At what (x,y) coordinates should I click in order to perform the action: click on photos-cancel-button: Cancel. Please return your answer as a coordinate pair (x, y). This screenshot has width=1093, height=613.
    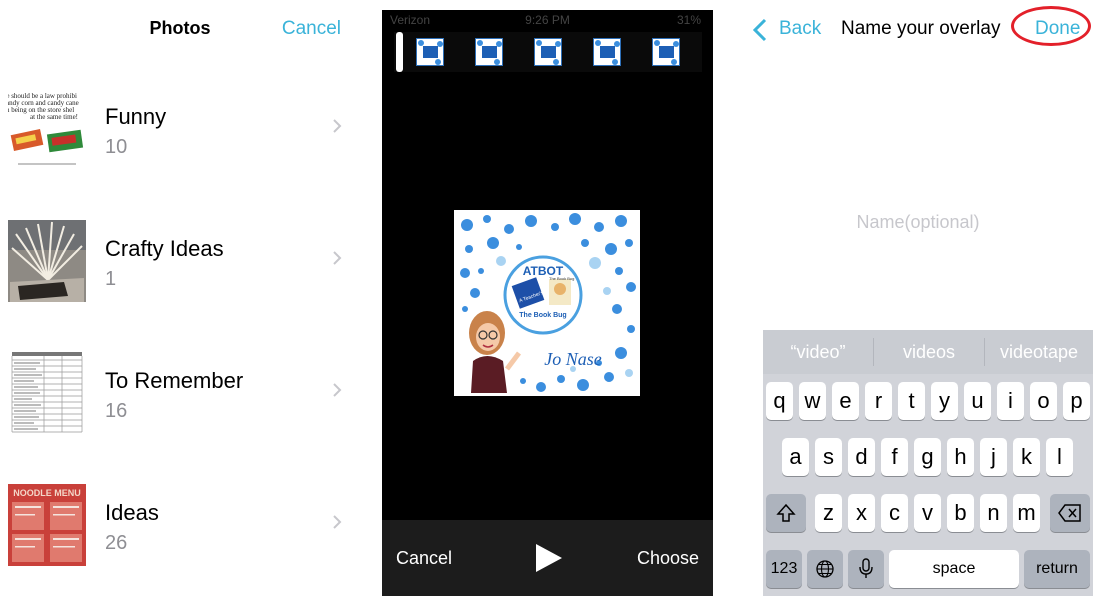
    Looking at the image, I should click on (311, 29).